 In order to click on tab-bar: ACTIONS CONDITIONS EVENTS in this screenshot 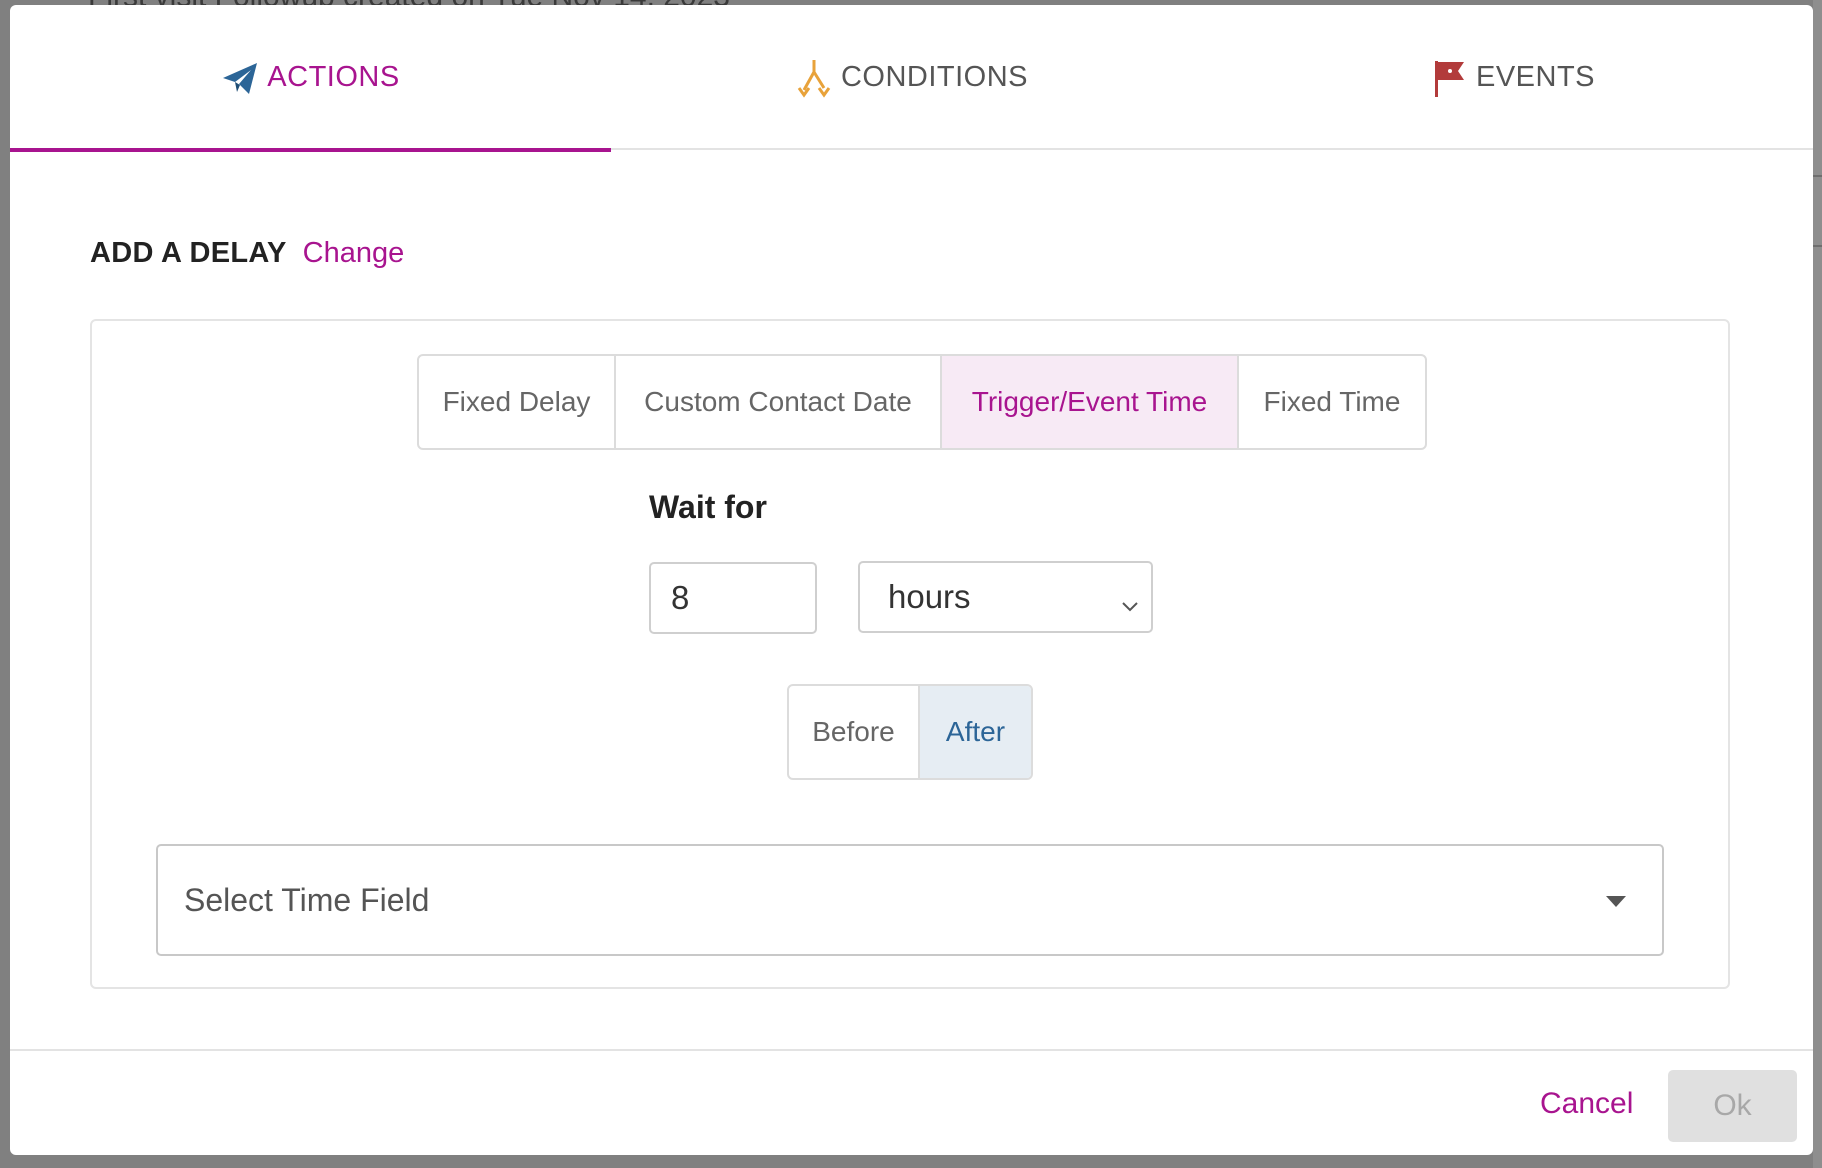, I will do `click(911, 78)`.